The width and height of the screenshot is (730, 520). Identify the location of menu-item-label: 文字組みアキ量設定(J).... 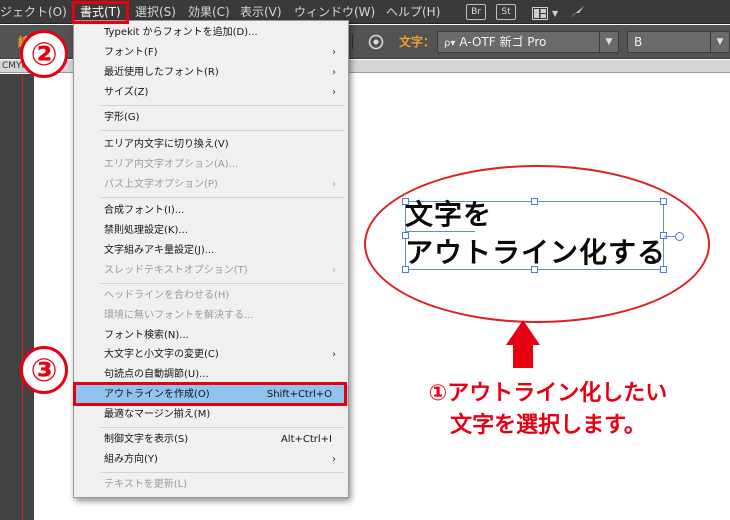
(159, 250).